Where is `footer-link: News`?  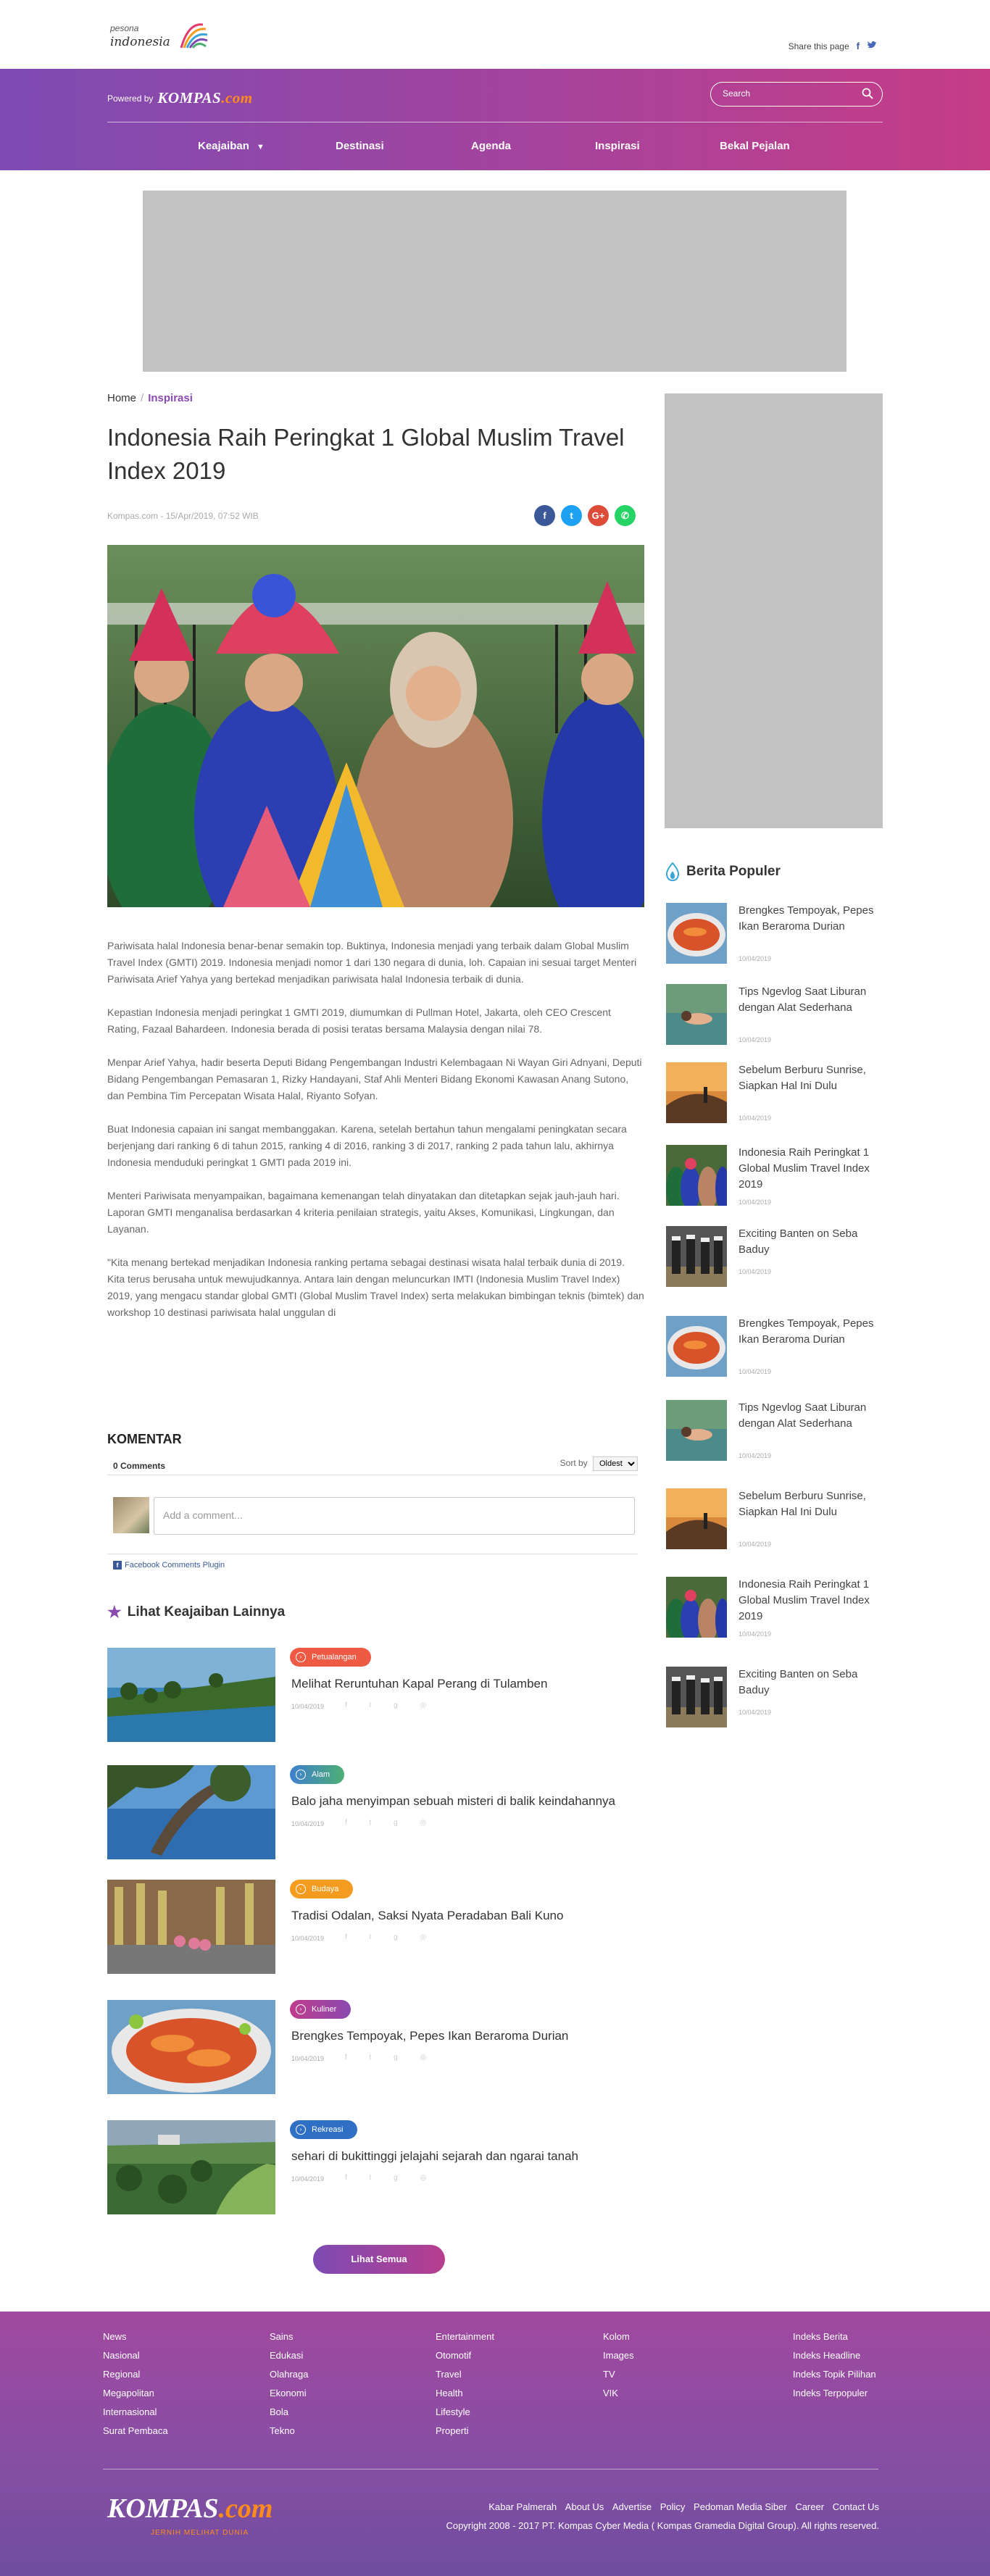 footer-link: News is located at coordinates (135, 2336).